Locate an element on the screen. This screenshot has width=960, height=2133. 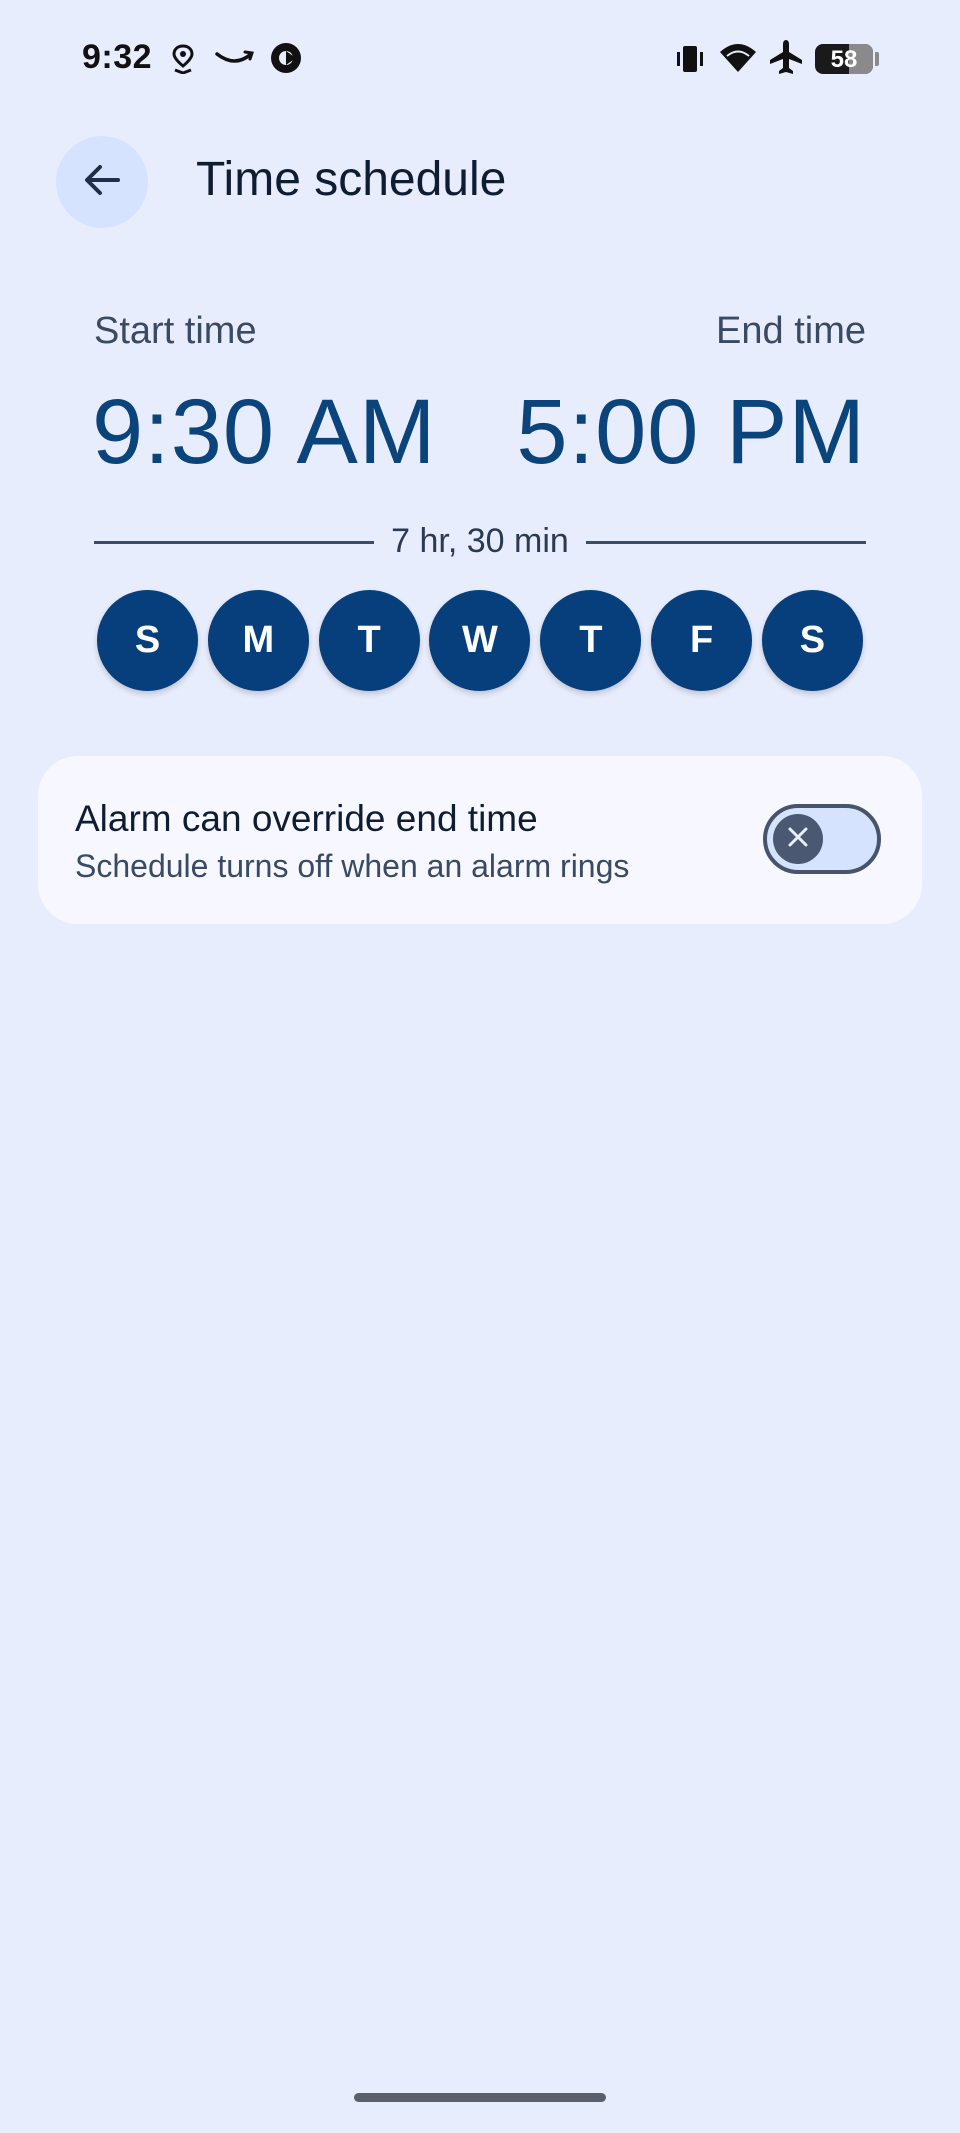
alarm-override-toggle is located at coordinates (822, 839).